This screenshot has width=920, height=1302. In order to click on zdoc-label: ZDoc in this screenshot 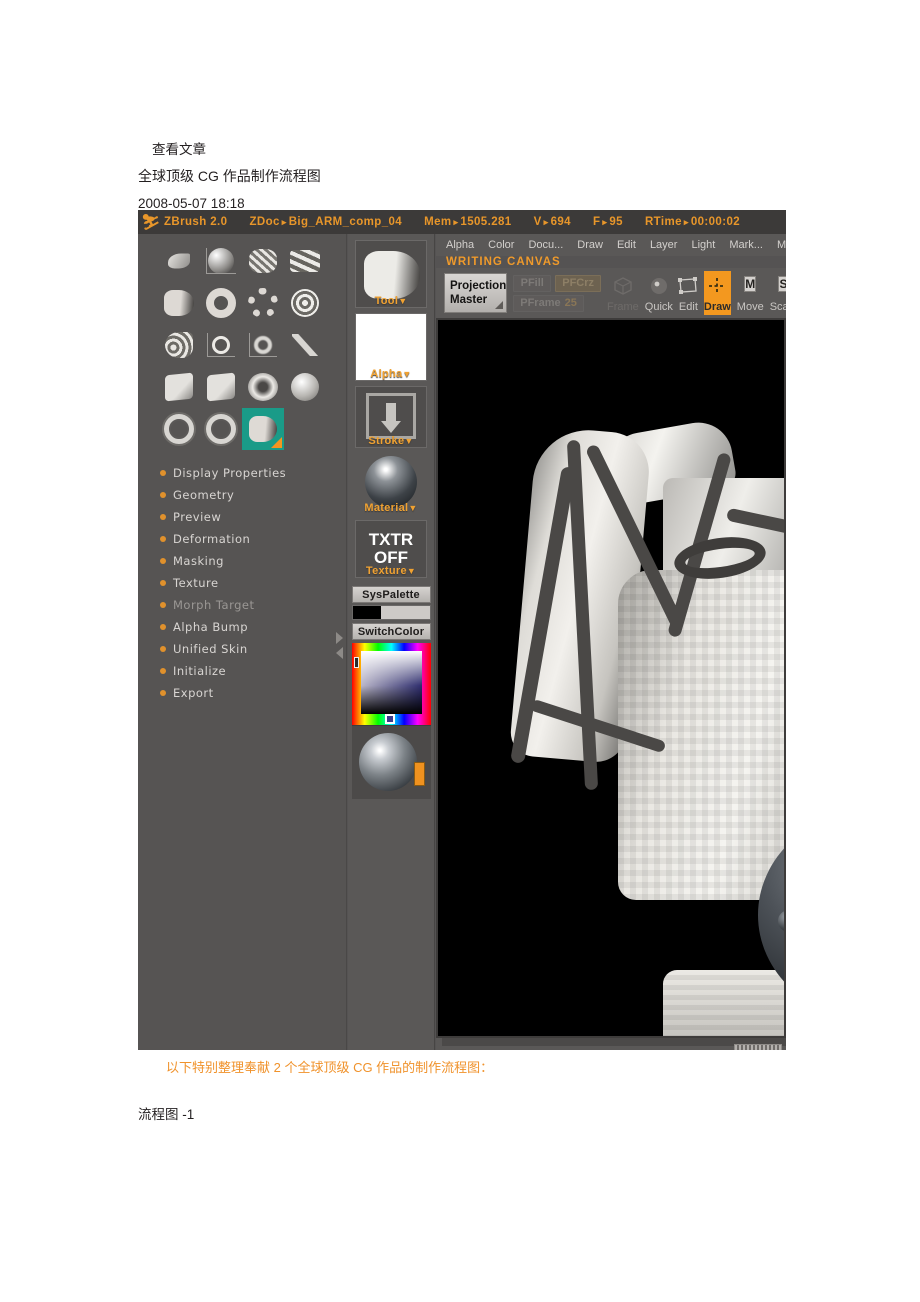, I will do `click(264, 222)`.